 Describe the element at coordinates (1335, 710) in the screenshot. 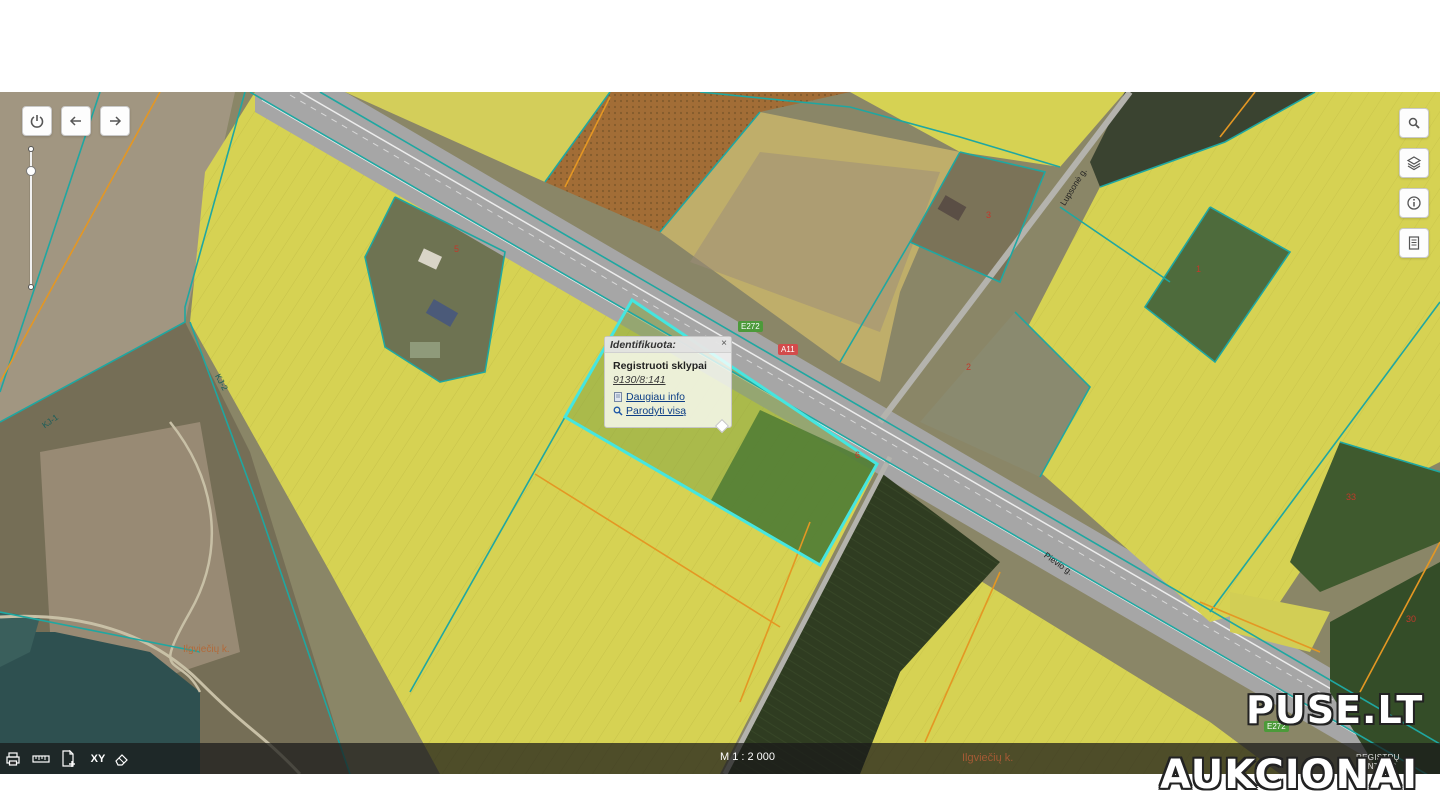

I see `watermark-line-1: PUSE.LT` at that location.